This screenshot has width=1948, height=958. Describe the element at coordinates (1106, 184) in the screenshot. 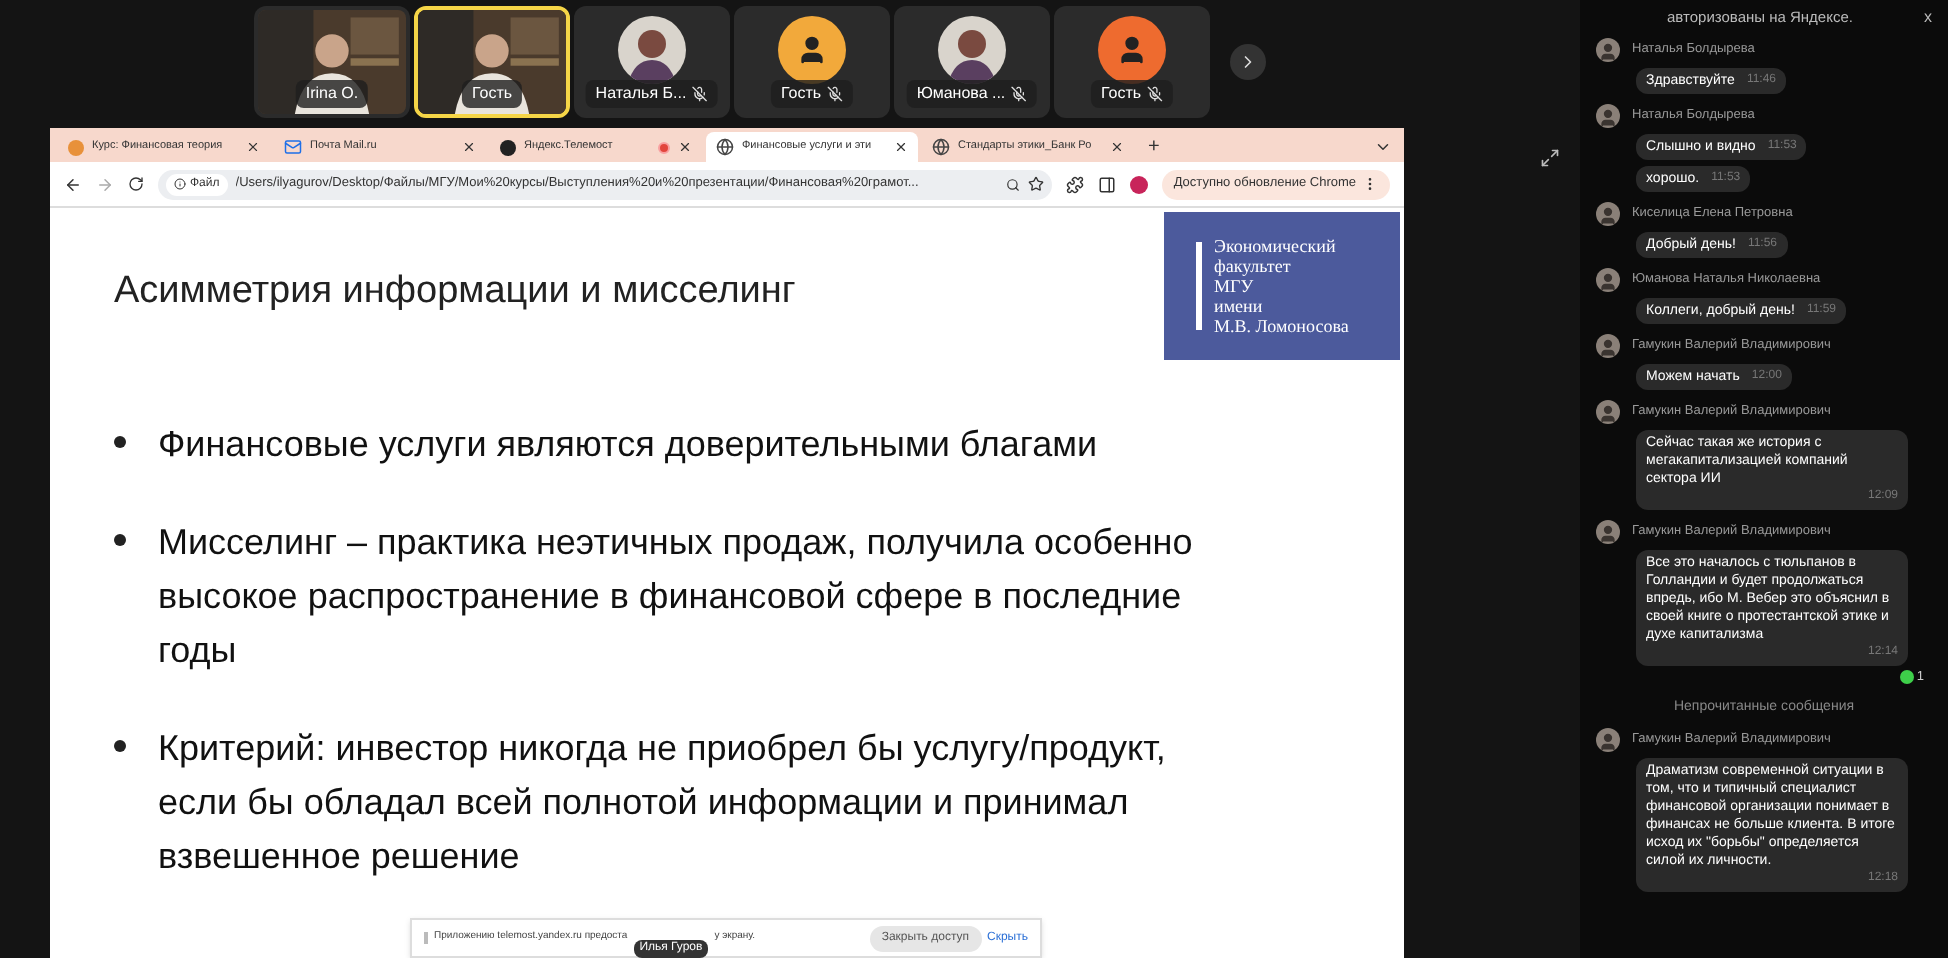

I see `sidebar-icon` at that location.